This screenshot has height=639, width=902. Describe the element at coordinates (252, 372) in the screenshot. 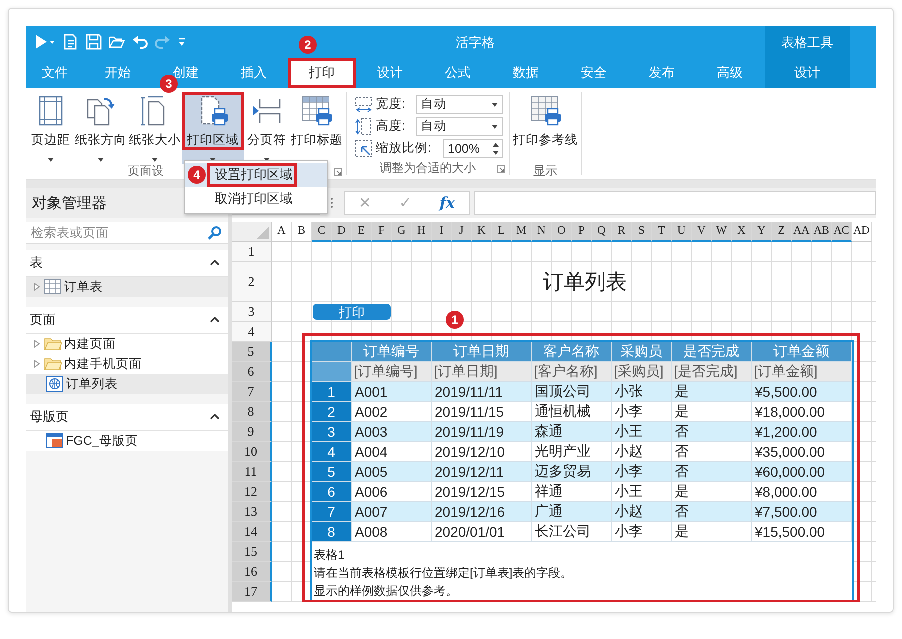

I see `row-header: 6` at that location.